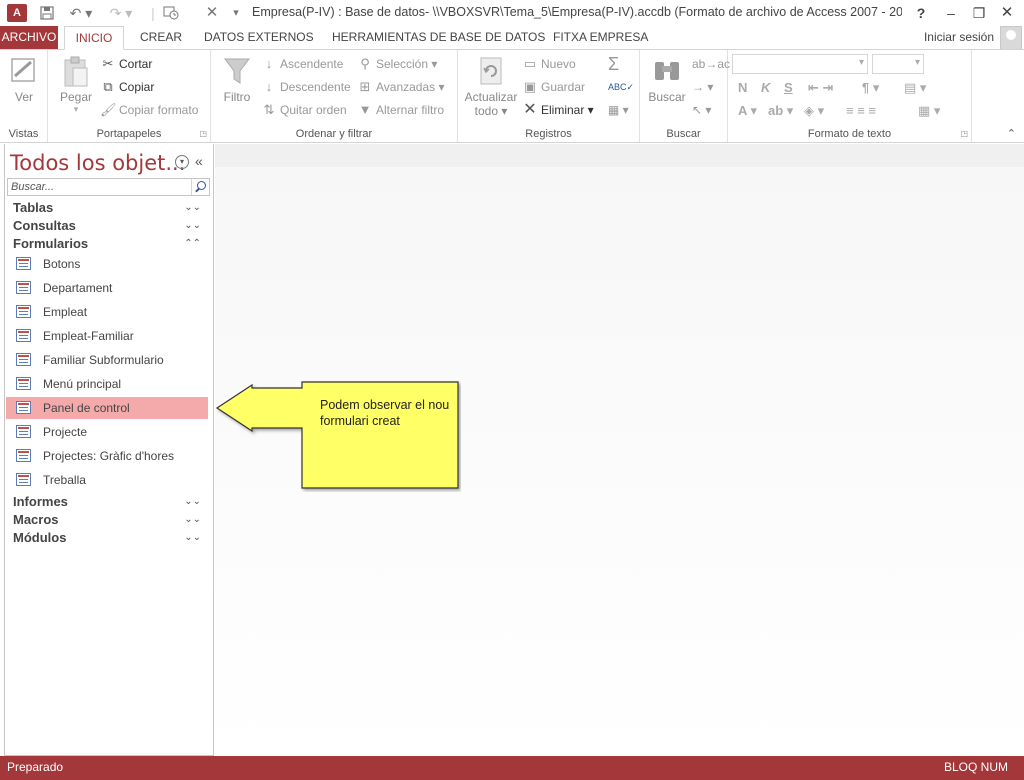 Image resolution: width=1024 pixels, height=780 pixels. I want to click on advanced-filter-icon: ⊞, so click(365, 86).